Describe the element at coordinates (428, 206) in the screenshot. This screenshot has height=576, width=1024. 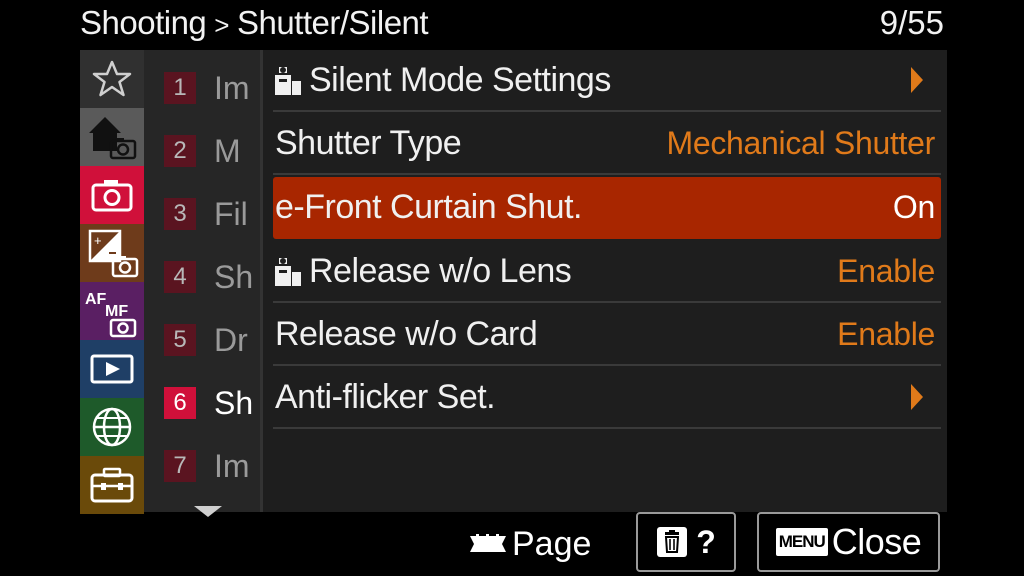
I see `menu-item-label: e-Front Curtain Shut.` at that location.